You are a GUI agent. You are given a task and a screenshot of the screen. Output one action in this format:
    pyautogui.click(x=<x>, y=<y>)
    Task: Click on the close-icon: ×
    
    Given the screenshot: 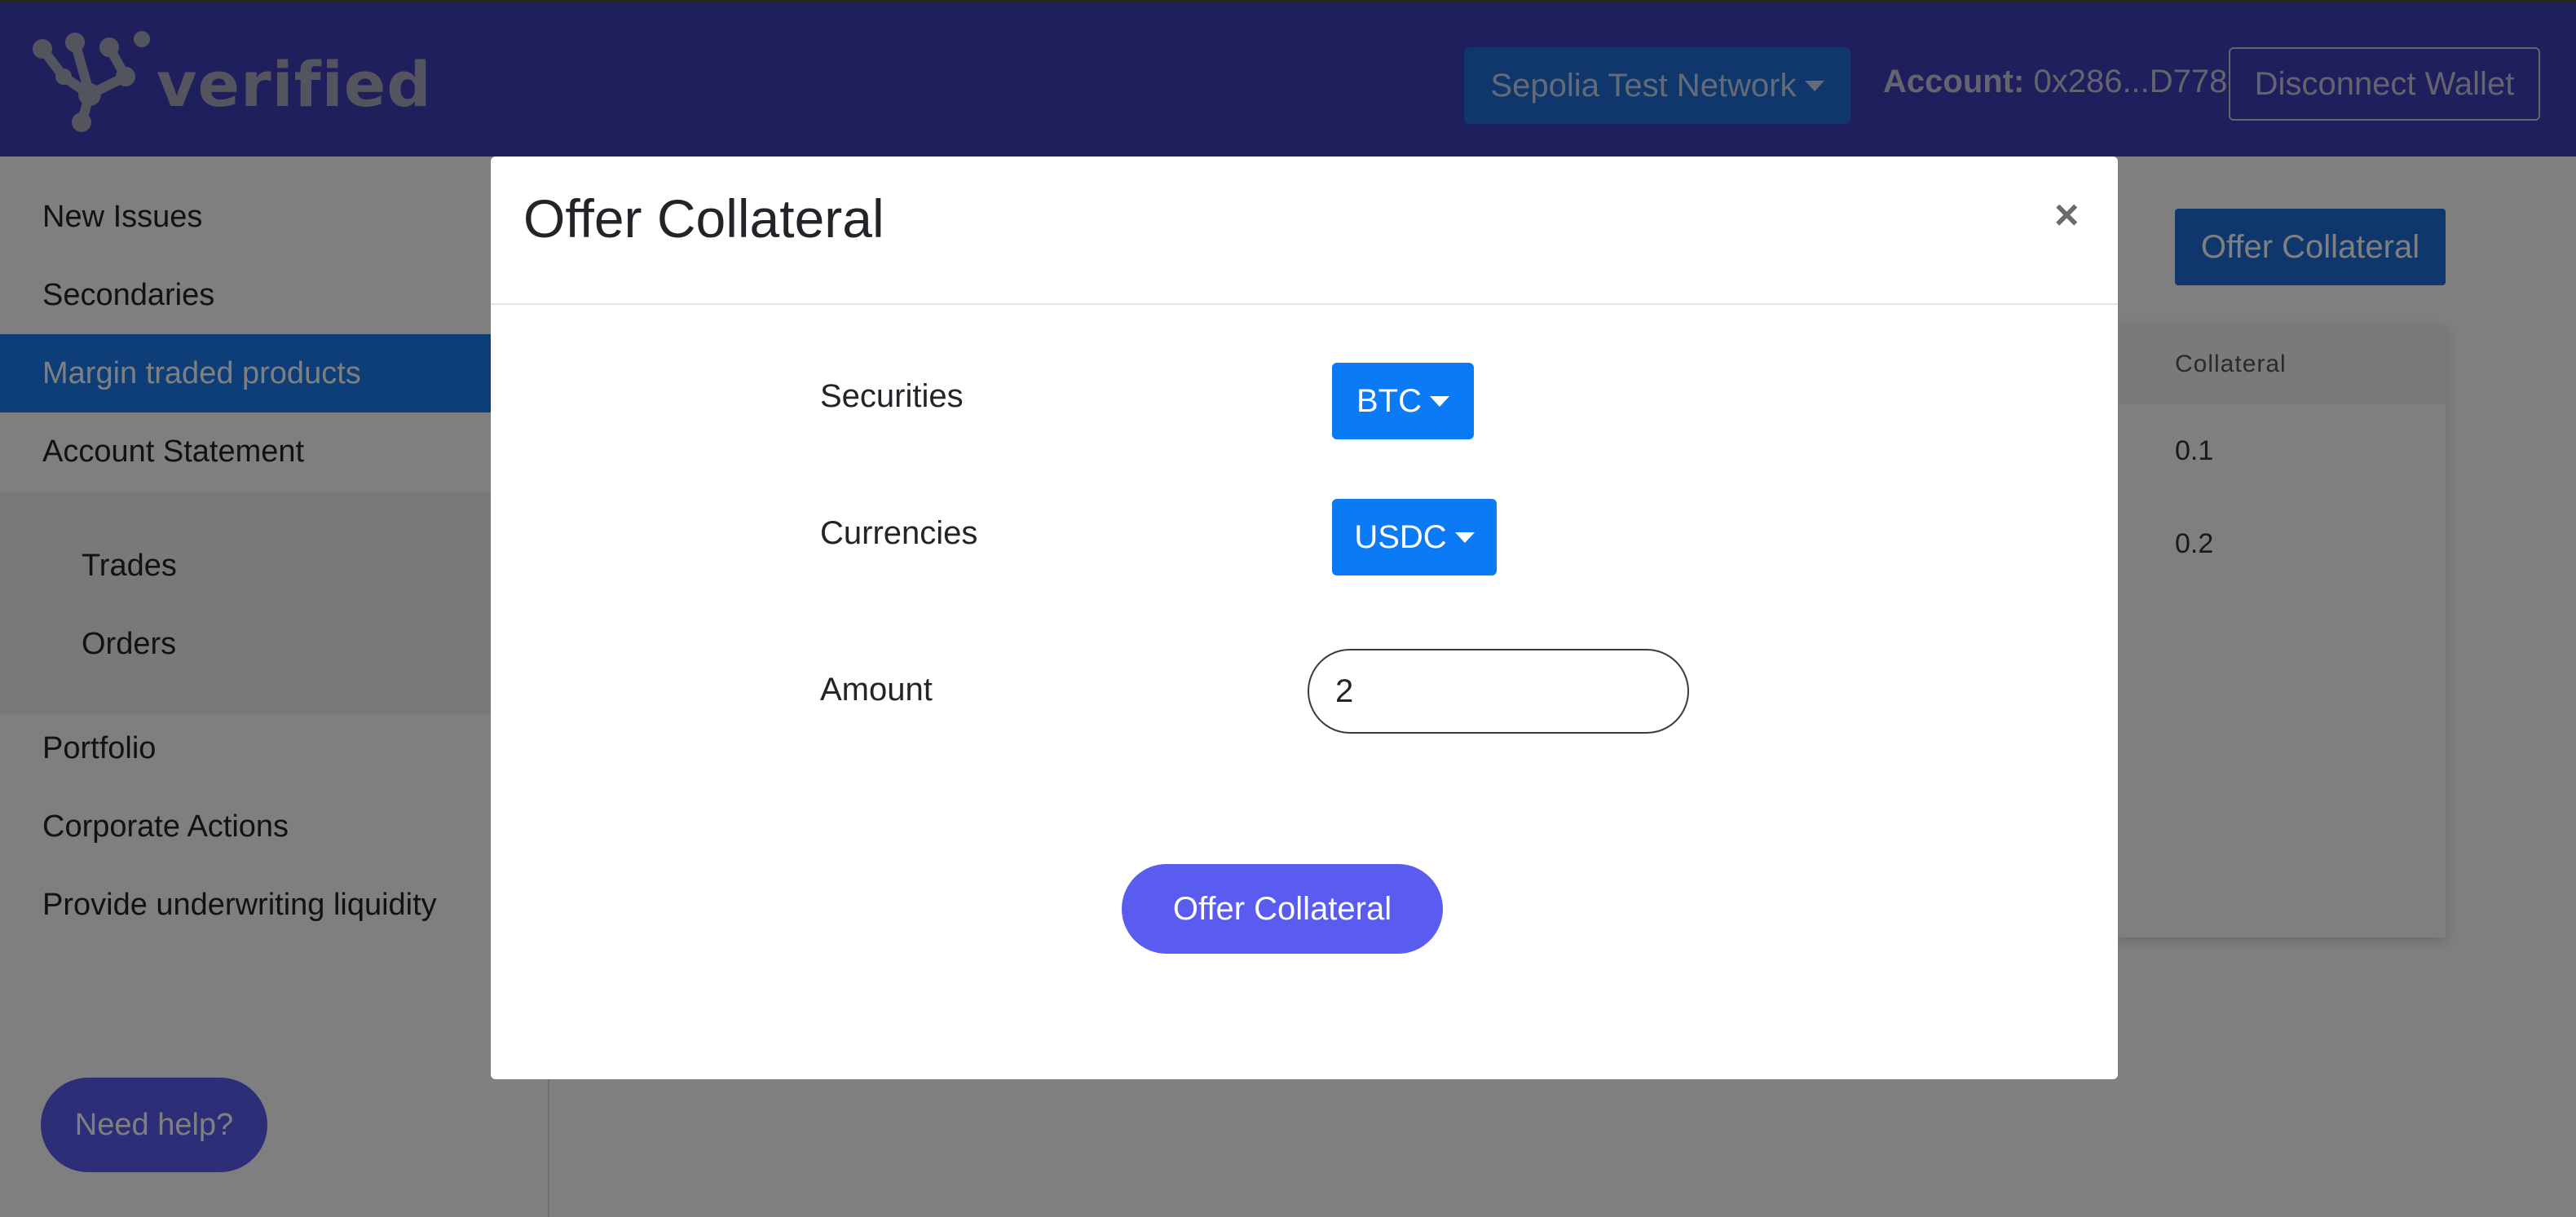 What is the action you would take?
    pyautogui.click(x=2066, y=215)
    